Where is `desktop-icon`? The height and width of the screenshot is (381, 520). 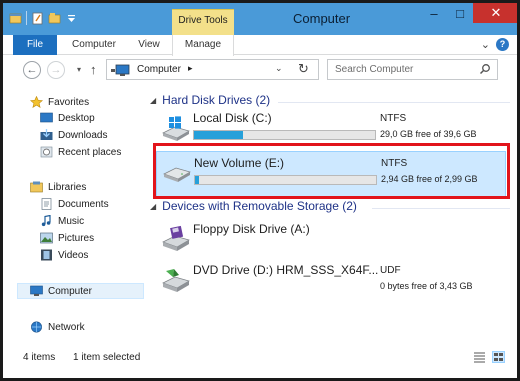 desktop-icon is located at coordinates (46, 118).